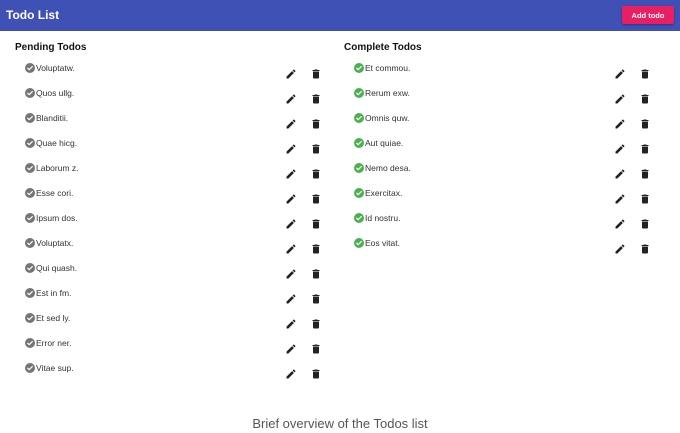 The width and height of the screenshot is (680, 433). Describe the element at coordinates (55, 368) in the screenshot. I see `todo-label: Vitae sup.` at that location.